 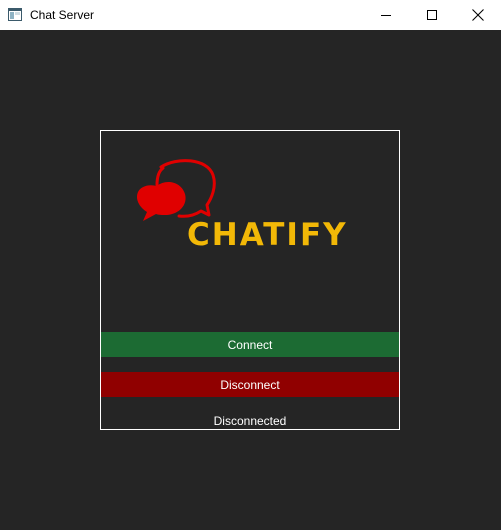 I want to click on logo-text: CHATIFY, so click(x=267, y=235).